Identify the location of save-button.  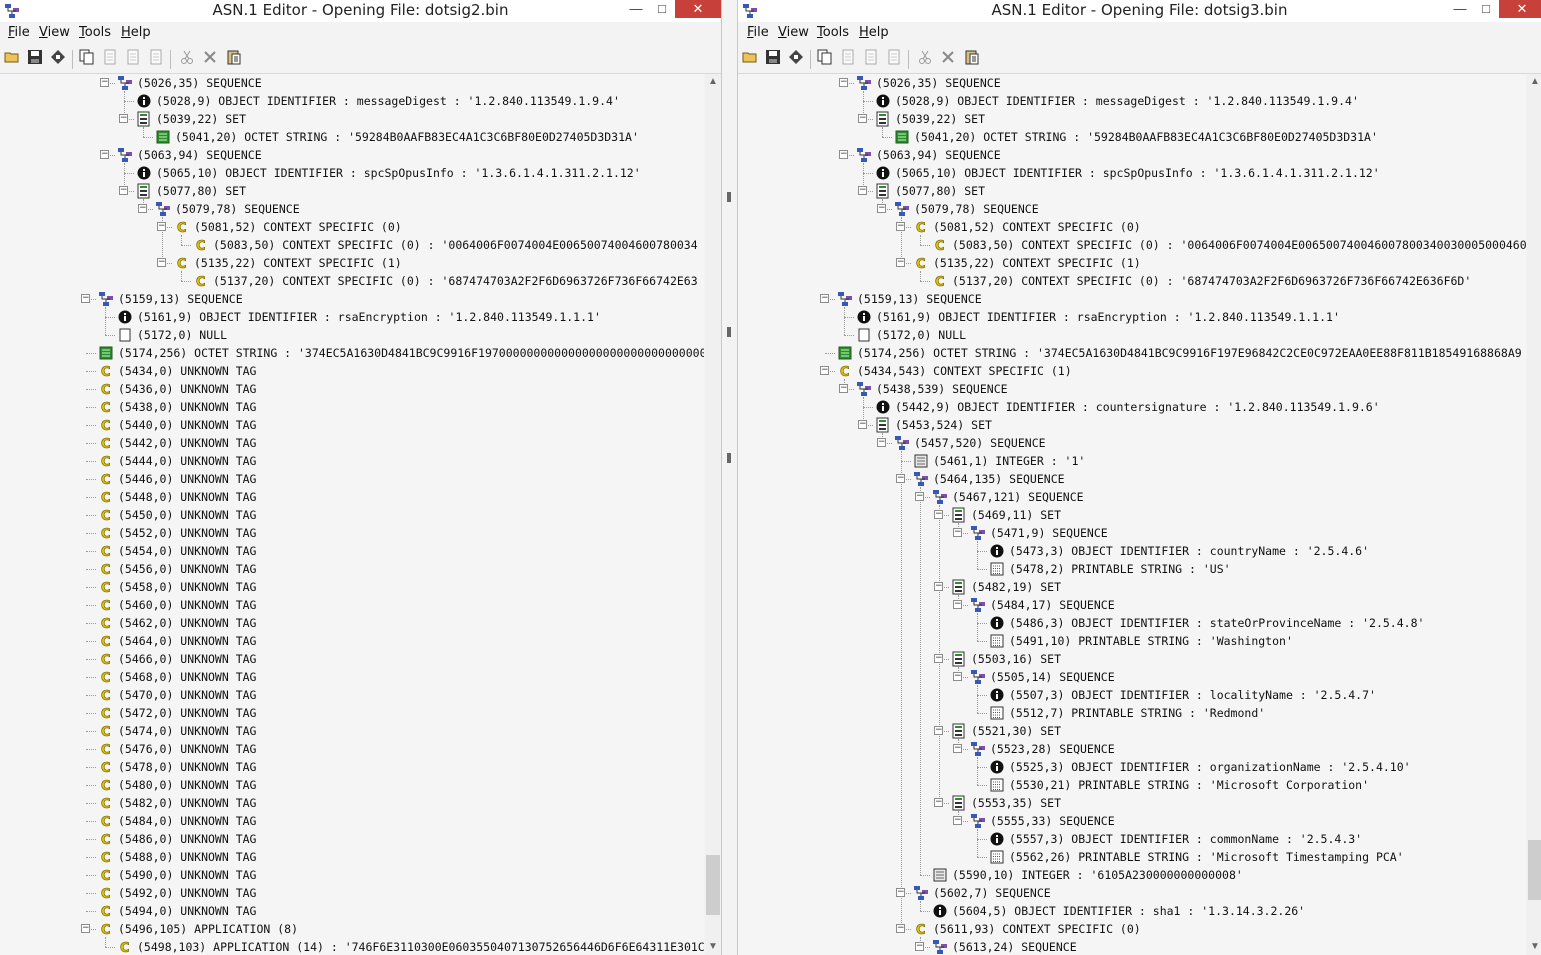
(35, 59).